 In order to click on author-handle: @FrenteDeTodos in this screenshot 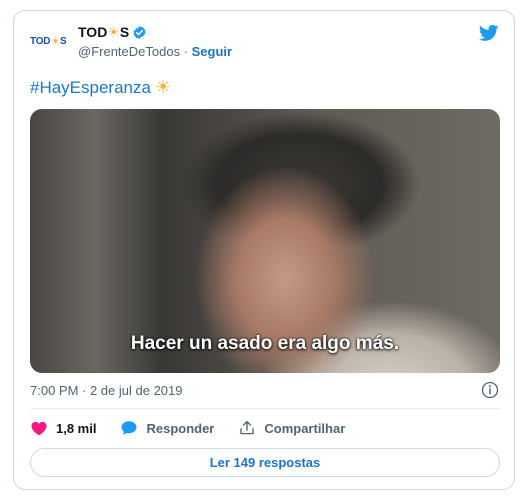, I will do `click(129, 51)`.